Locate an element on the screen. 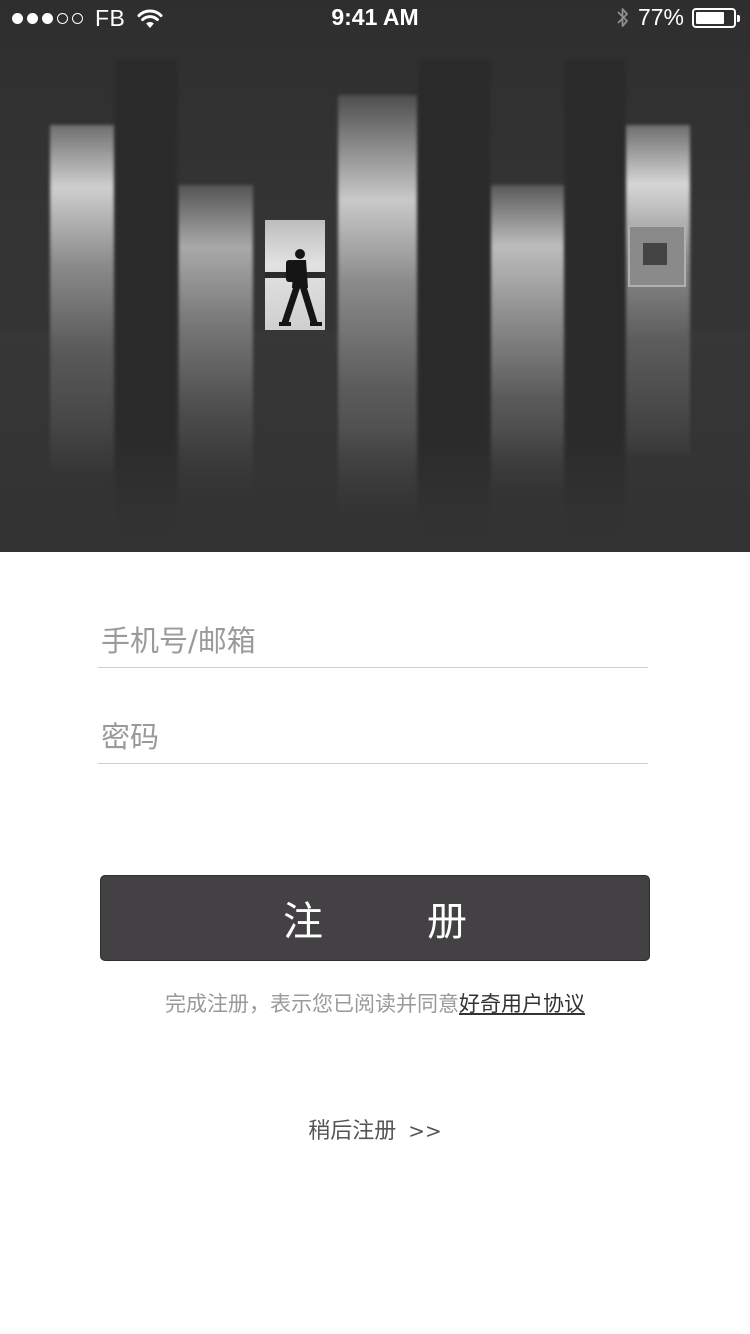 This screenshot has width=750, height=1334. register-button: 注 册 is located at coordinates (375, 918).